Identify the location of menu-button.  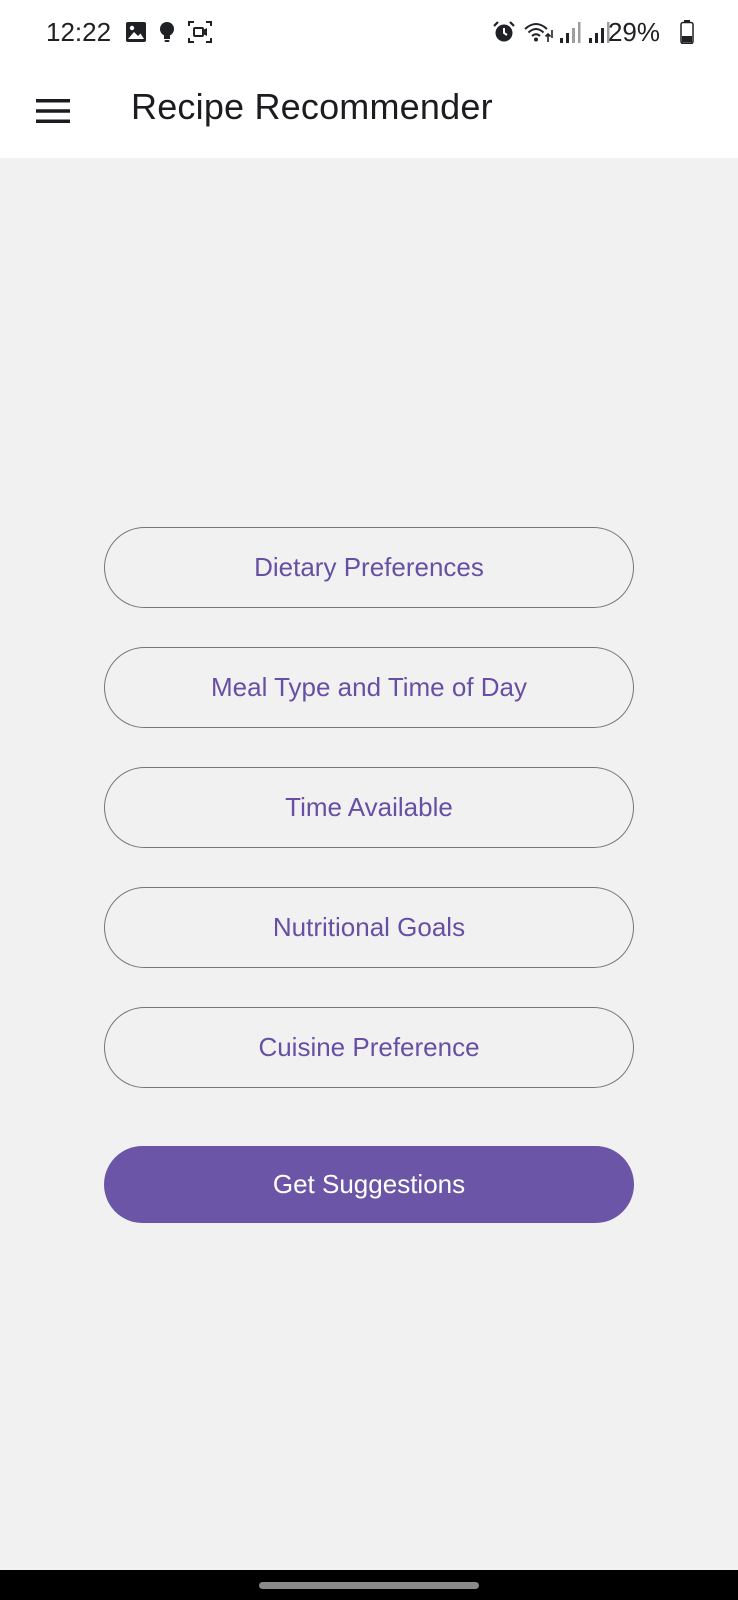
(53, 111).